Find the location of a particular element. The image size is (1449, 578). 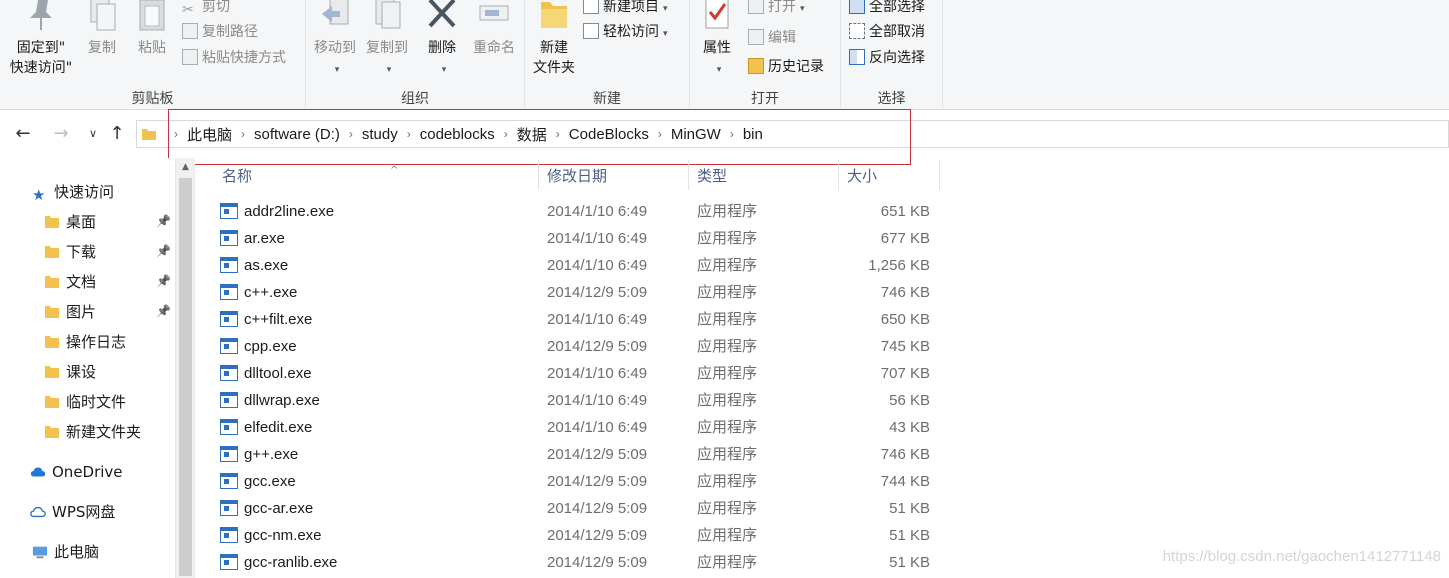

breadcrumb-item: 此电脑 is located at coordinates (209, 134).